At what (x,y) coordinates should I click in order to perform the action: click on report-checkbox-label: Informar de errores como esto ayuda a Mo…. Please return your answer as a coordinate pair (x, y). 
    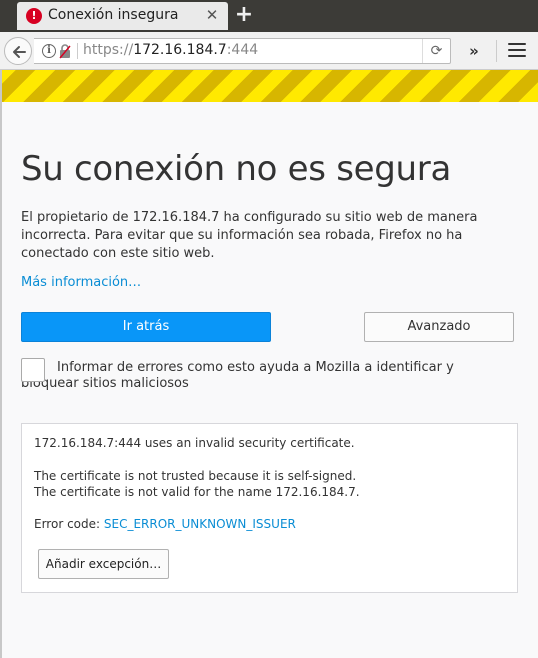
    Looking at the image, I should click on (237, 375).